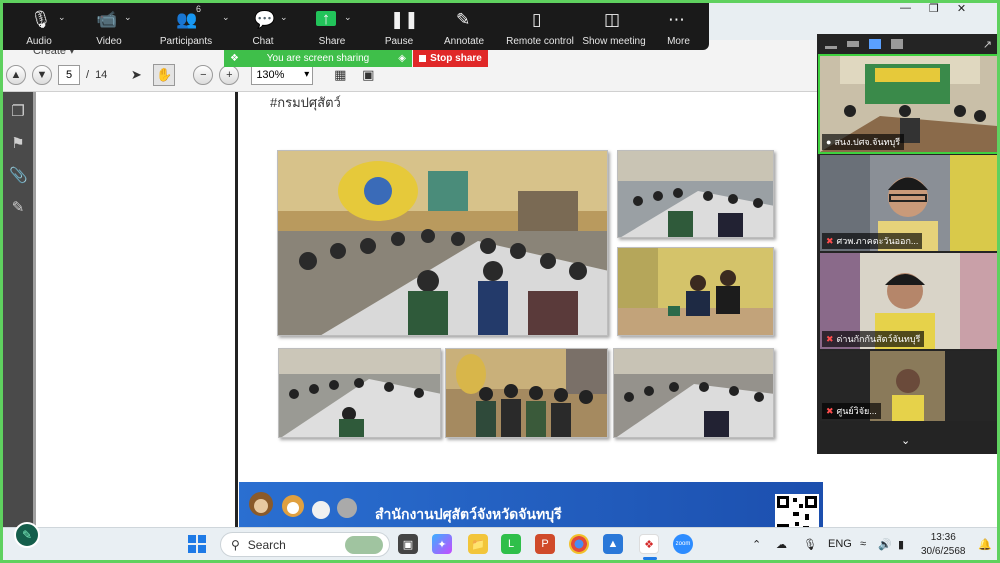 This screenshot has width=1000, height=563. What do you see at coordinates (305, 544) in the screenshot?
I see `taskbar-search-input: ⚲ Search` at bounding box center [305, 544].